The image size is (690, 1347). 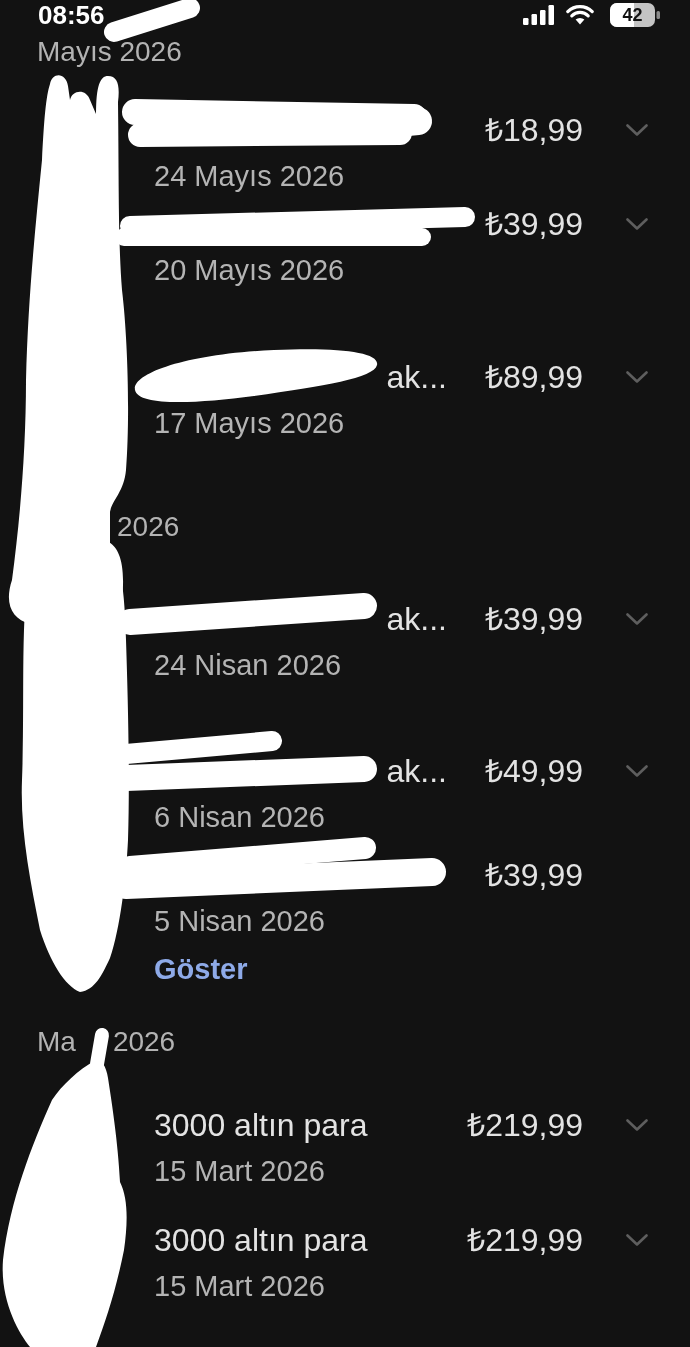 What do you see at coordinates (533, 130) in the screenshot?
I see `item-price: ₺18,99` at bounding box center [533, 130].